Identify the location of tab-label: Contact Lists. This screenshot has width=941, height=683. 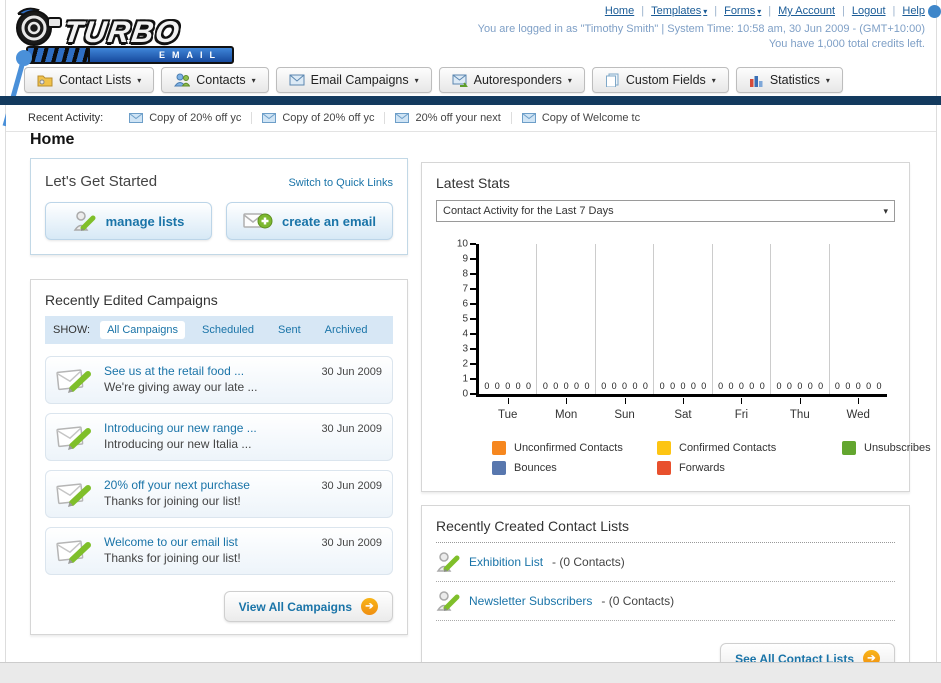
(95, 80).